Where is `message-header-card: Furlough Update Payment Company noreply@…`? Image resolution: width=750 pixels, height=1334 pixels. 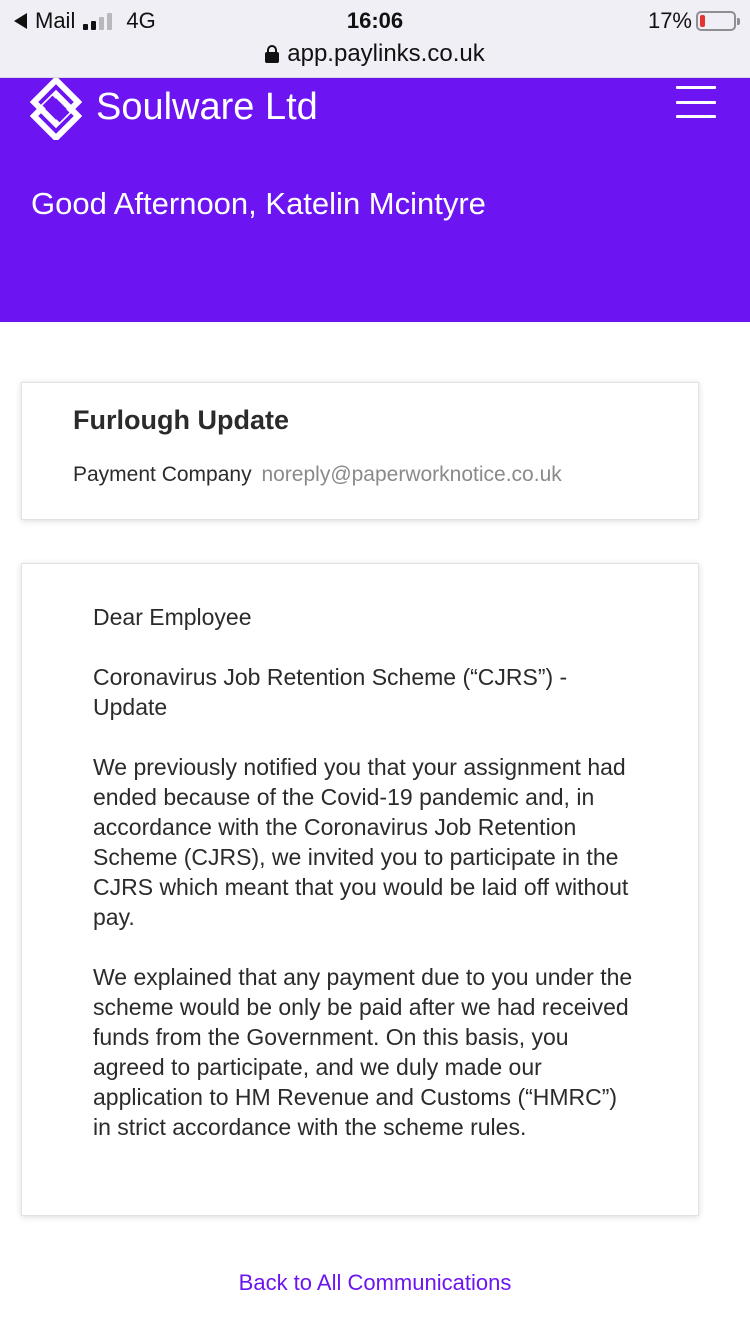
message-header-card: Furlough Update Payment Company noreply@… is located at coordinates (360, 451).